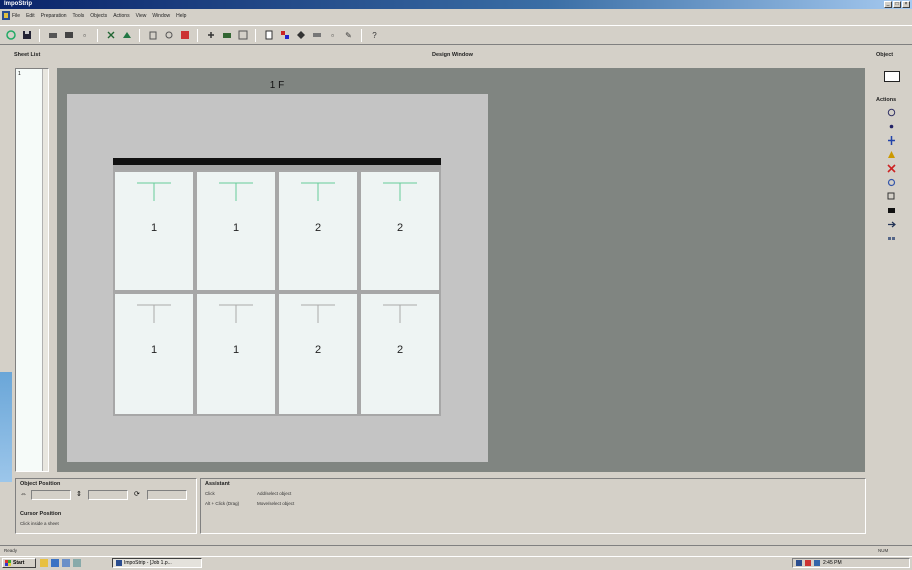 Image resolution: width=912 pixels, height=570 pixels. What do you see at coordinates (27, 55) in the screenshot?
I see `sheet-list-header: Sheet List` at bounding box center [27, 55].